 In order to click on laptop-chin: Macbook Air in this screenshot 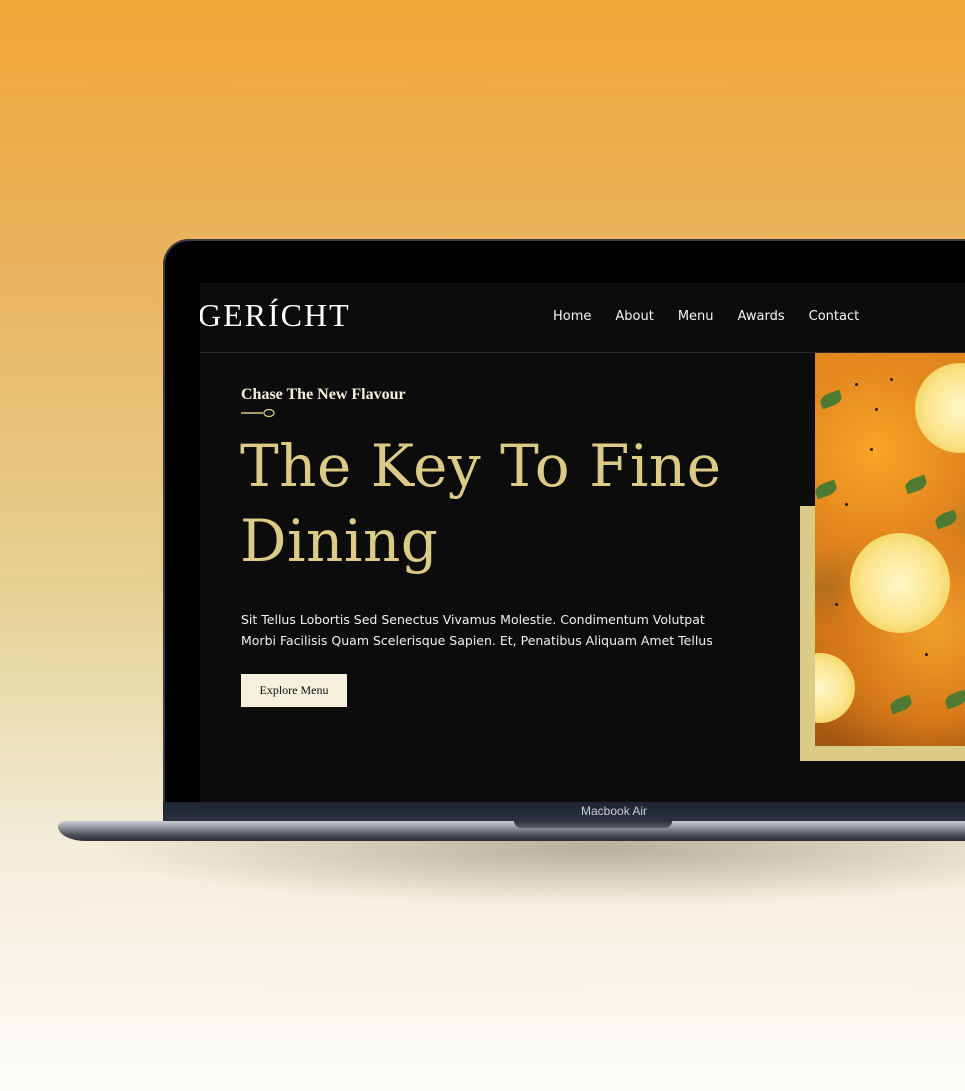, I will do `click(564, 811)`.